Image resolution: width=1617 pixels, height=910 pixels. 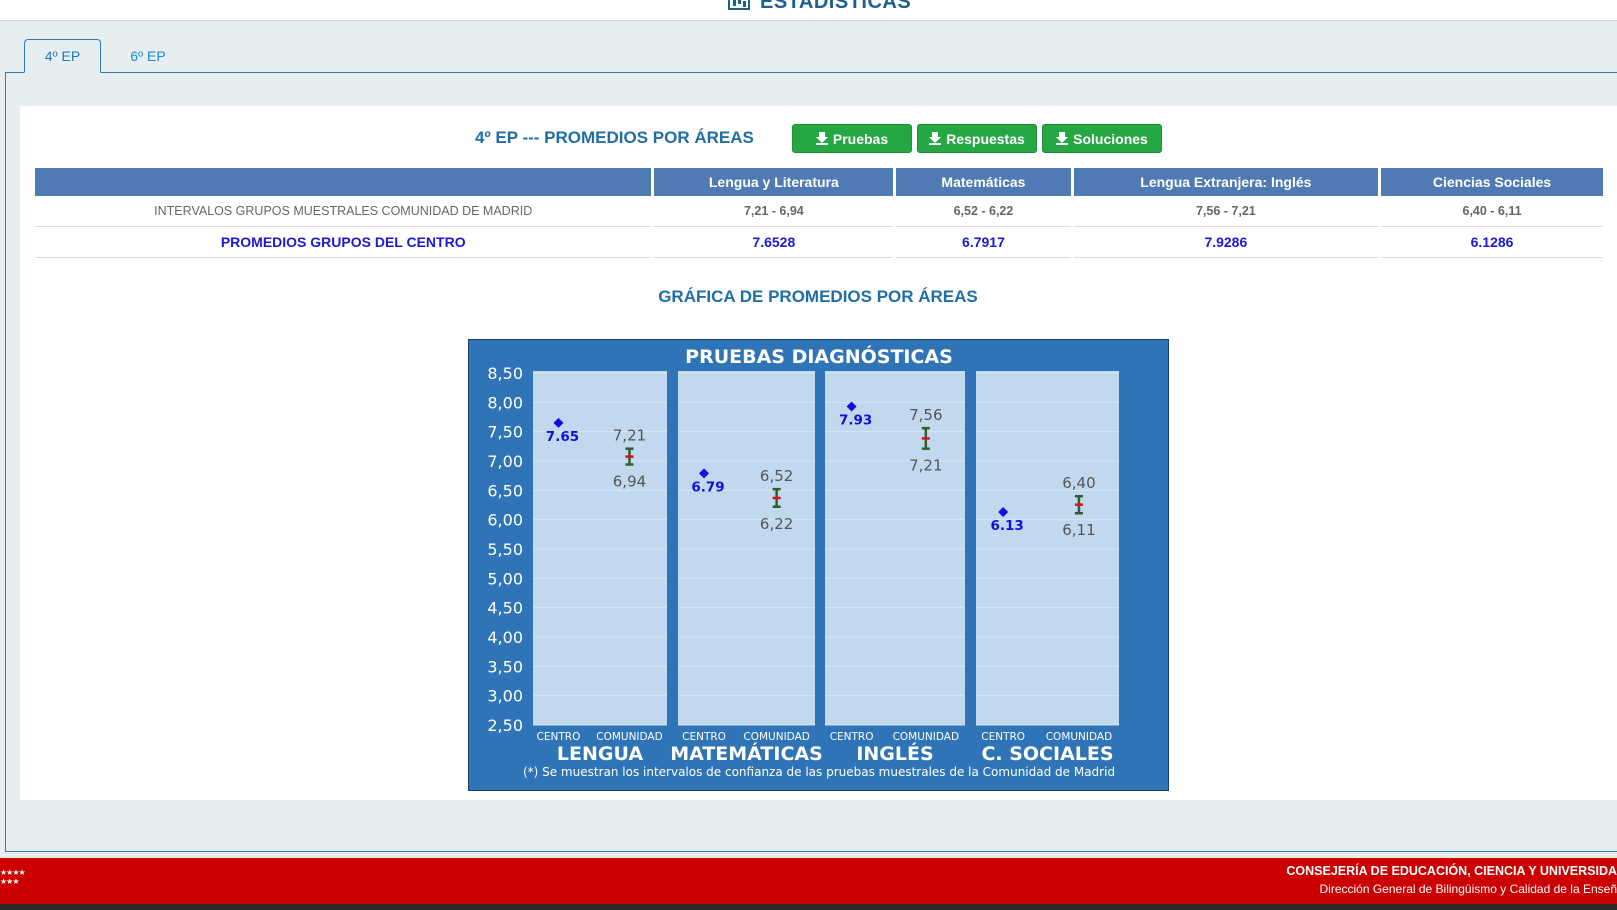 I want to click on download-respuestas-button: Respuestas, so click(x=977, y=138).